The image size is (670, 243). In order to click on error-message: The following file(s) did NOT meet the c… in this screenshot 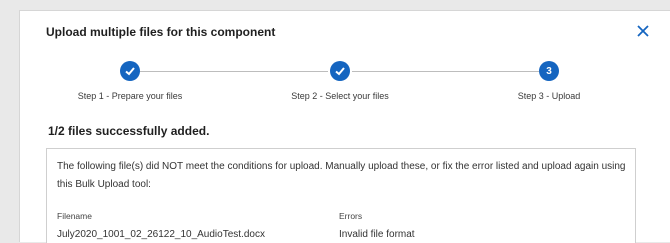, I will do `click(341, 175)`.